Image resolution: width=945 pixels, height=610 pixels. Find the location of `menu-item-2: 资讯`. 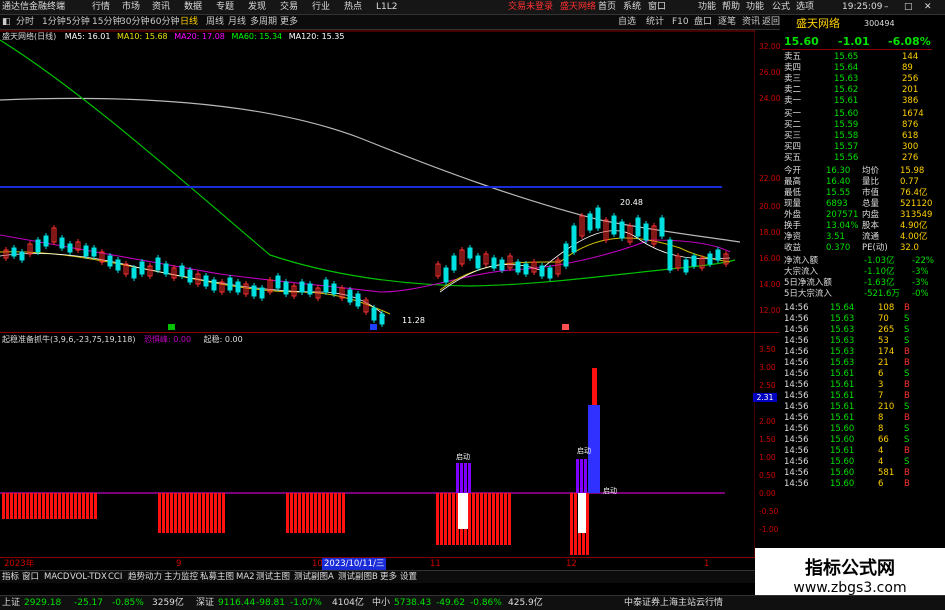

menu-item-2: 资讯 is located at coordinates (161, 7).